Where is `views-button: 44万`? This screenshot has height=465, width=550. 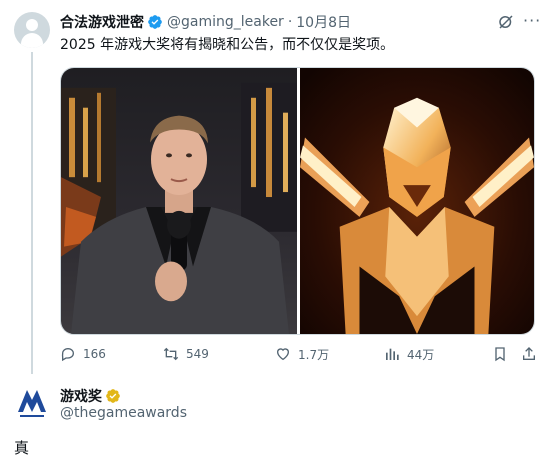 views-button: 44万 is located at coordinates (409, 354).